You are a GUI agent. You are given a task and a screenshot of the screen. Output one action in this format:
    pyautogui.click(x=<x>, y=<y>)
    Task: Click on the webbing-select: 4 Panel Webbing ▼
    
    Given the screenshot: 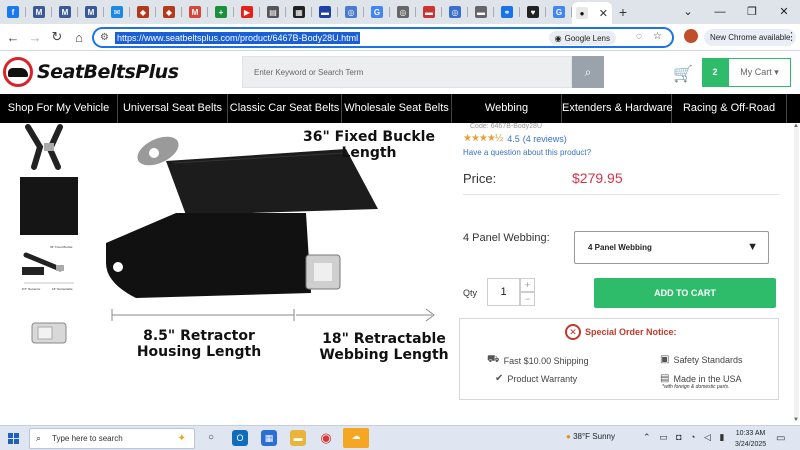 What is the action you would take?
    pyautogui.click(x=671, y=247)
    